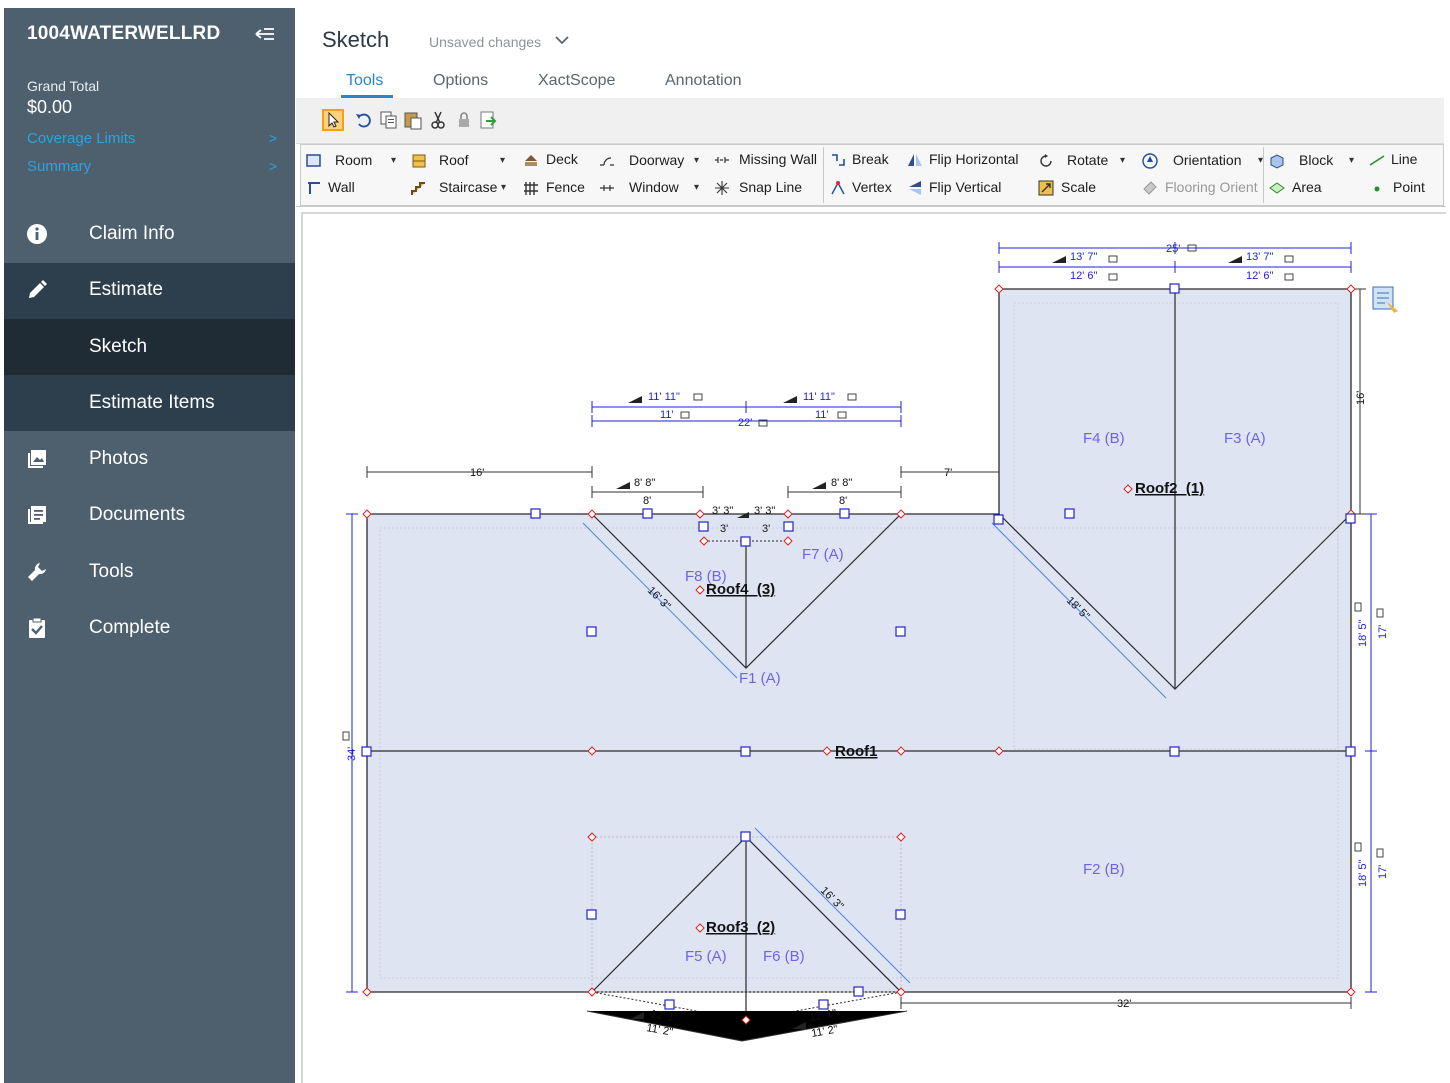 Image resolution: width=1450 pixels, height=1083 pixels. What do you see at coordinates (152, 141) in the screenshot?
I see `coverage-limits-link: Coverage Limits >` at bounding box center [152, 141].